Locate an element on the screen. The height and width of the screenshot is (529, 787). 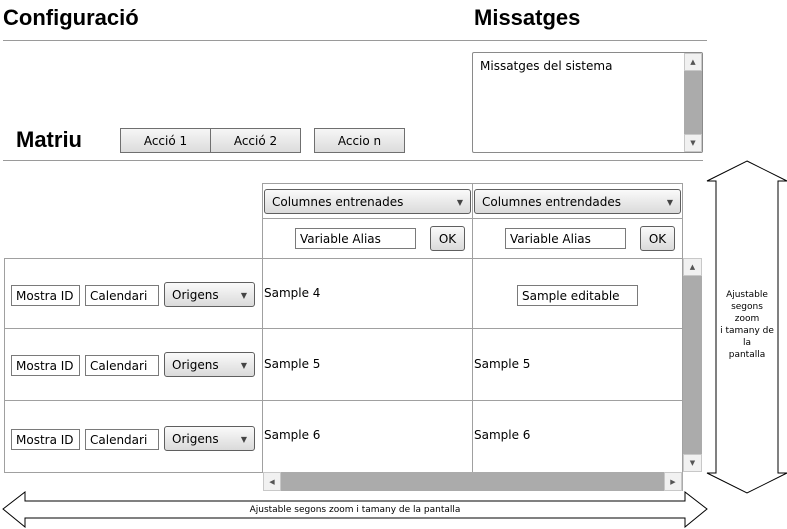
alias-input-1: Variable Alias is located at coordinates (355, 238).